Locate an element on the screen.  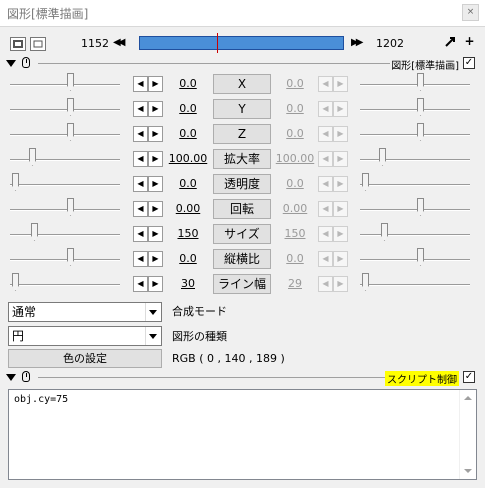
vertical-scrollbar is located at coordinates (467, 434).